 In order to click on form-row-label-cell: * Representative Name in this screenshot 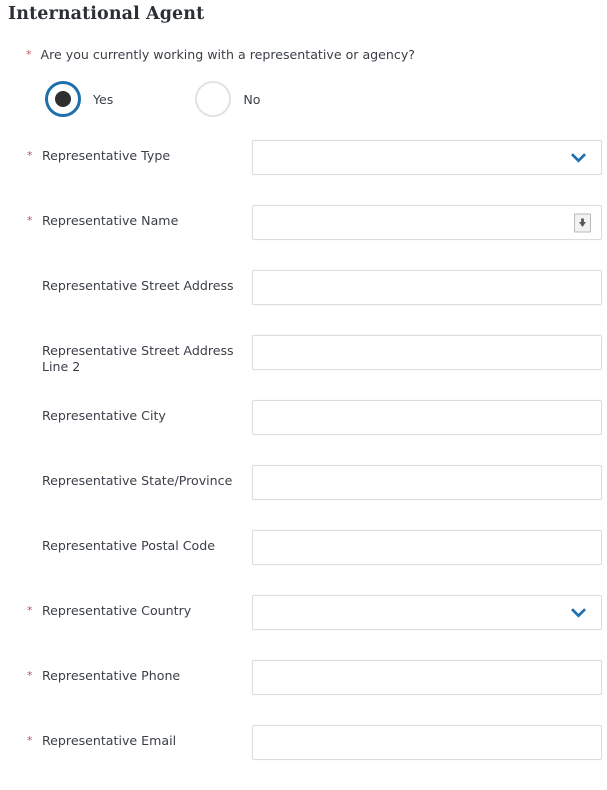, I will do `click(134, 221)`.